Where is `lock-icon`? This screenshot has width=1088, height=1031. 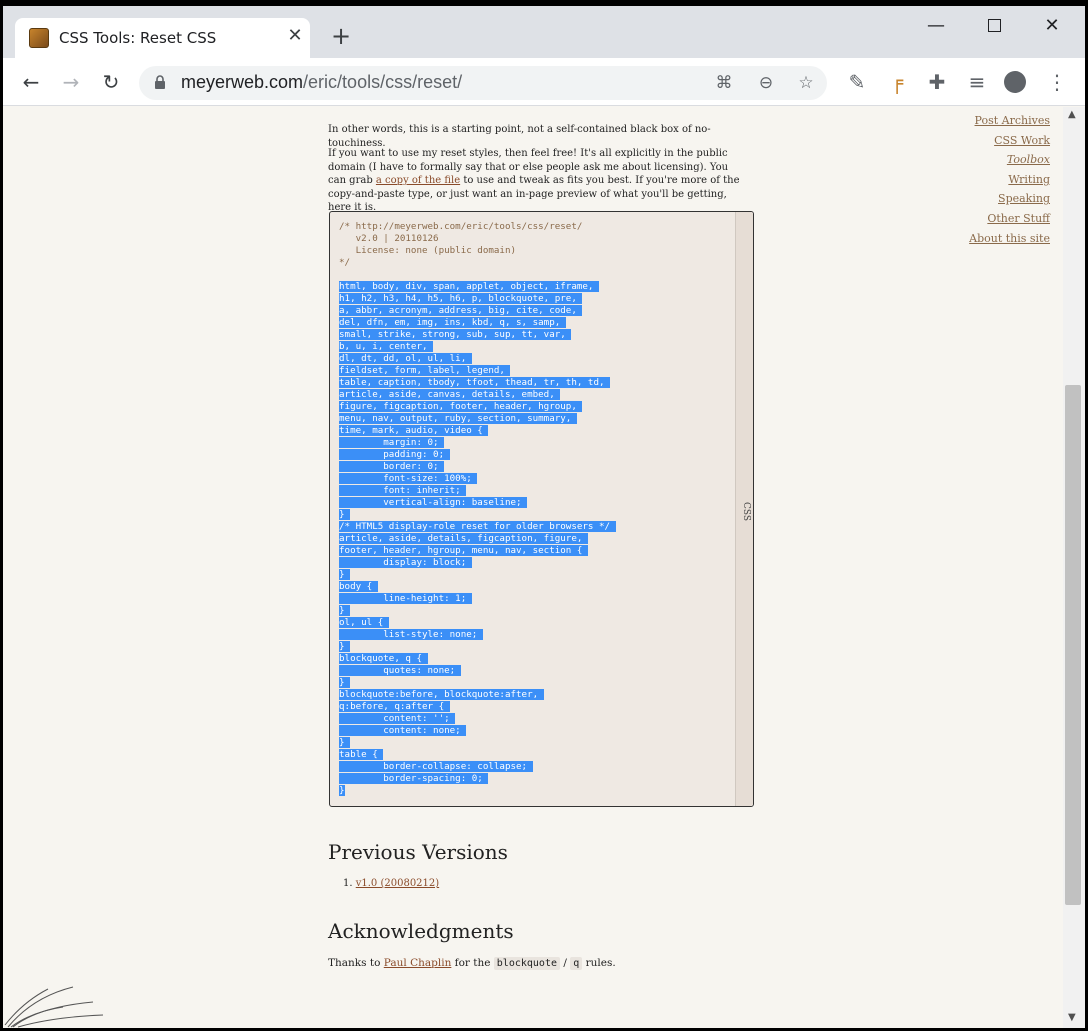
lock-icon is located at coordinates (160, 82).